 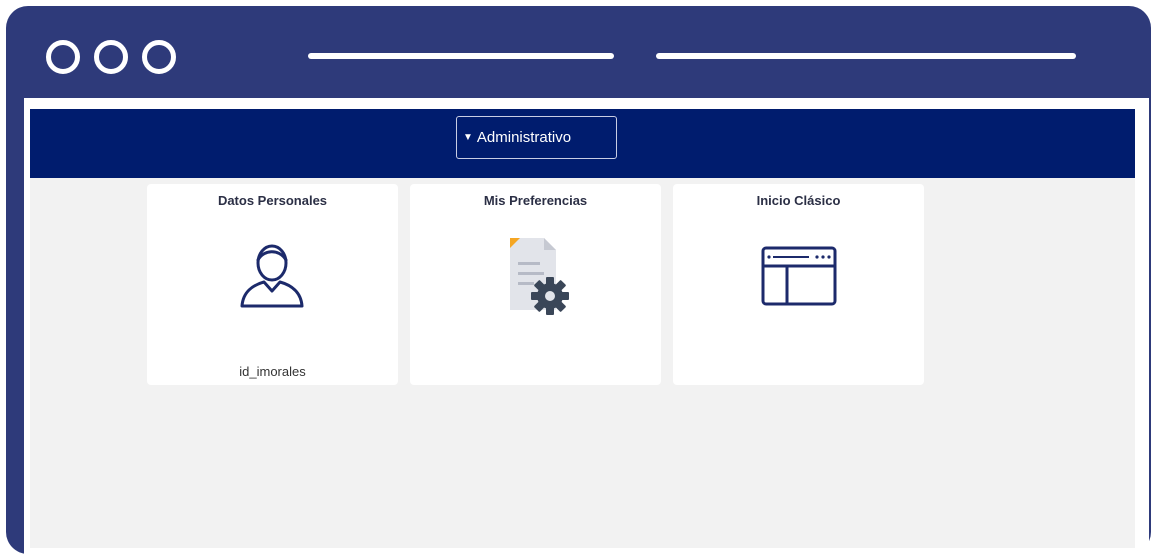 I want to click on user-profile-icon, so click(x=272, y=276).